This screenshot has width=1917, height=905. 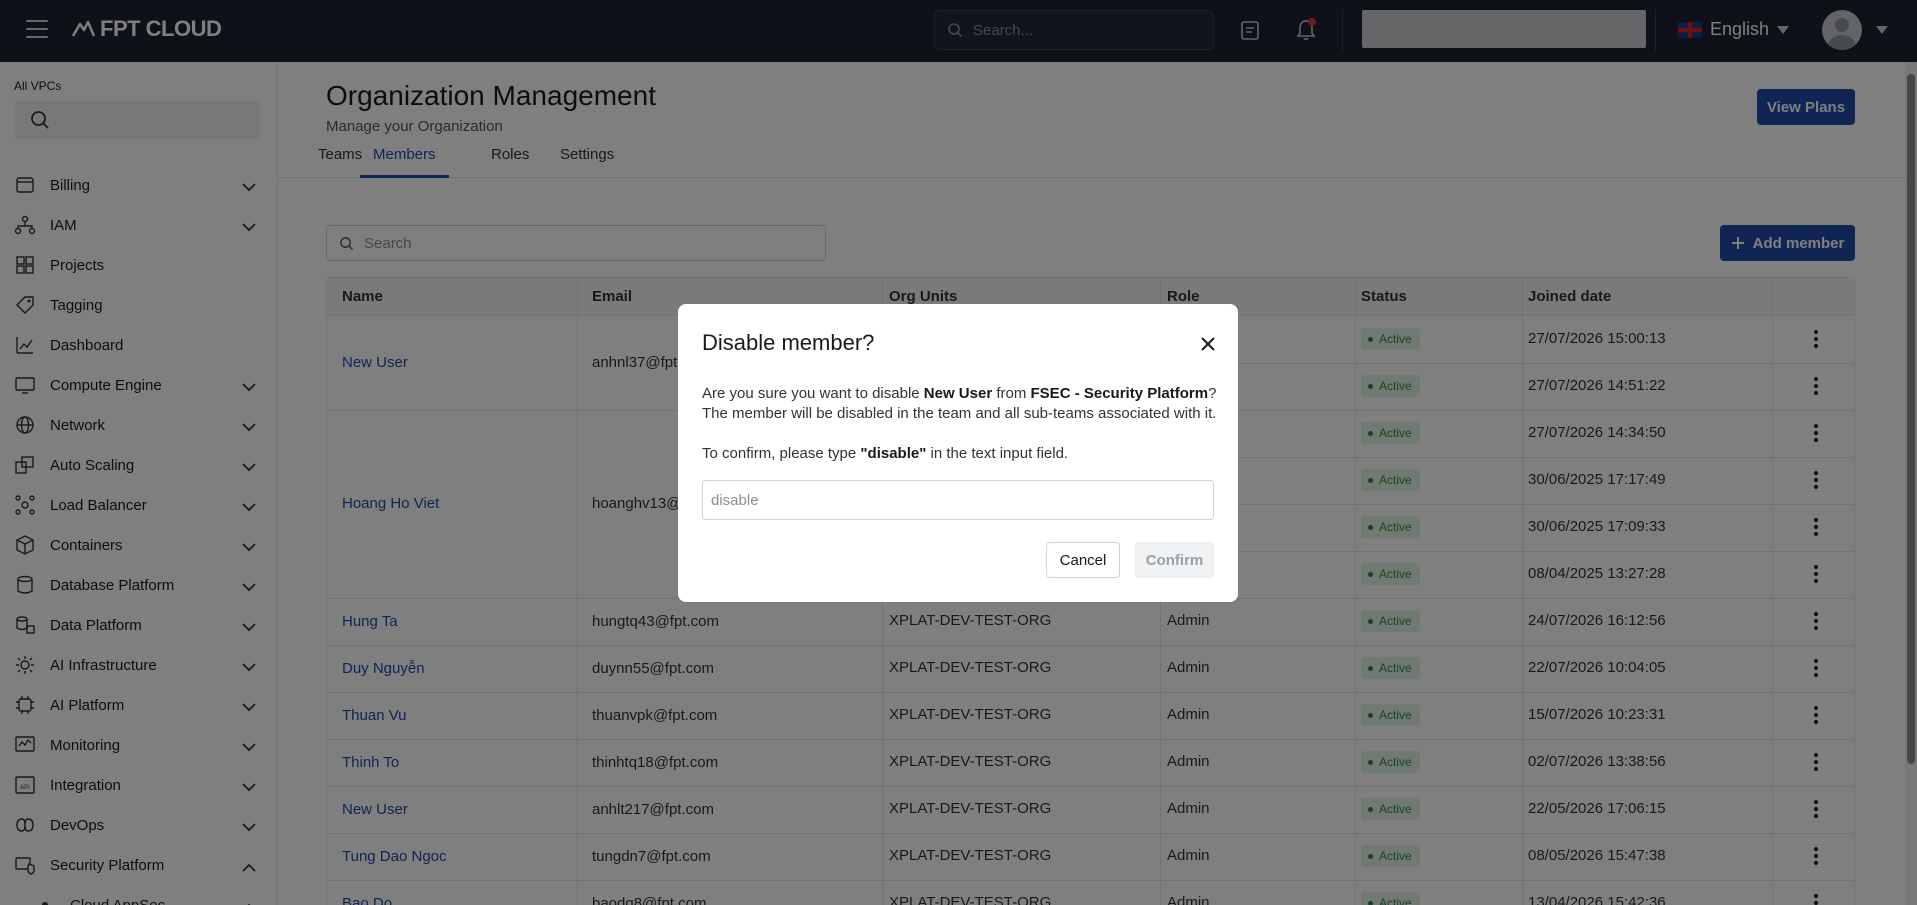 What do you see at coordinates (1119, 393) in the screenshot?
I see `dialog-team-name: FSEC - Security Platform` at bounding box center [1119, 393].